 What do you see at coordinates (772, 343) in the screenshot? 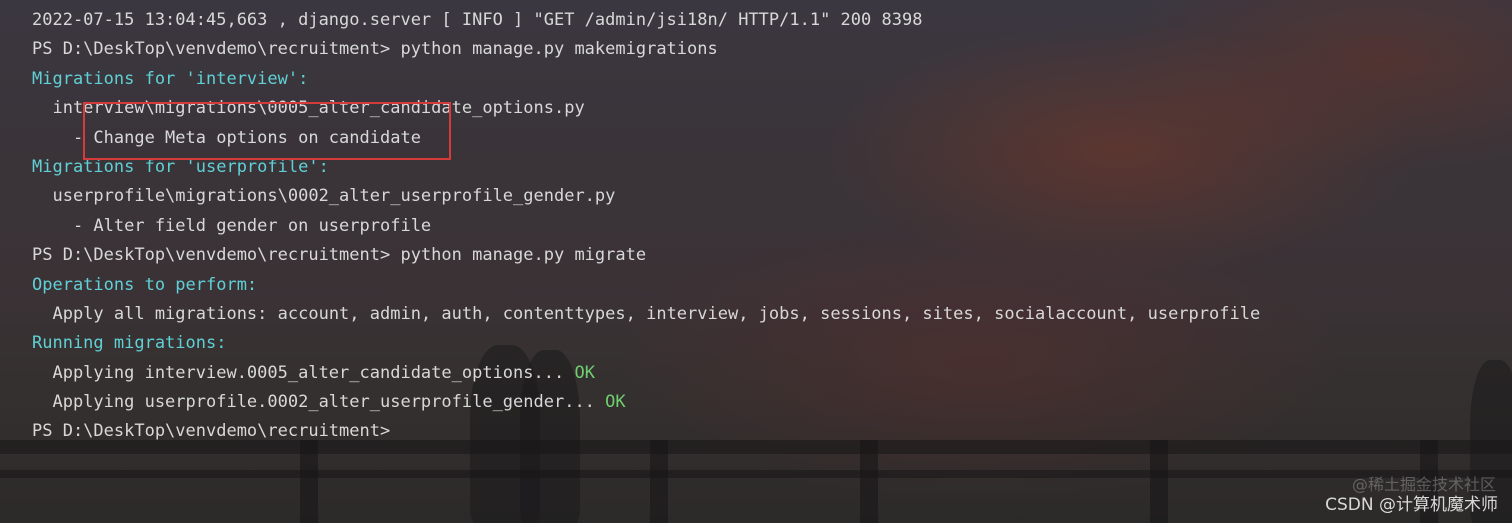
I see `terminal-line: Running migrations:` at bounding box center [772, 343].